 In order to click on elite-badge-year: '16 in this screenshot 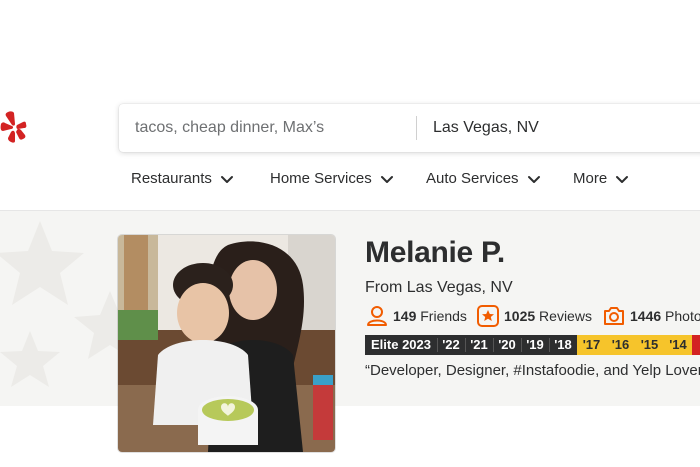, I will do `click(620, 345)`.